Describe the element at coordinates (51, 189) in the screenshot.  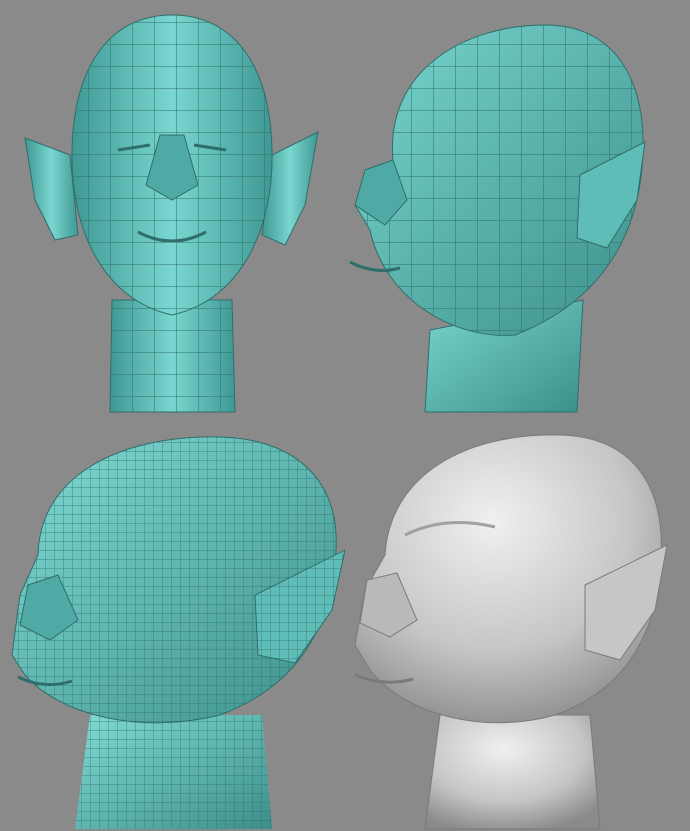
I see `left-ear` at that location.